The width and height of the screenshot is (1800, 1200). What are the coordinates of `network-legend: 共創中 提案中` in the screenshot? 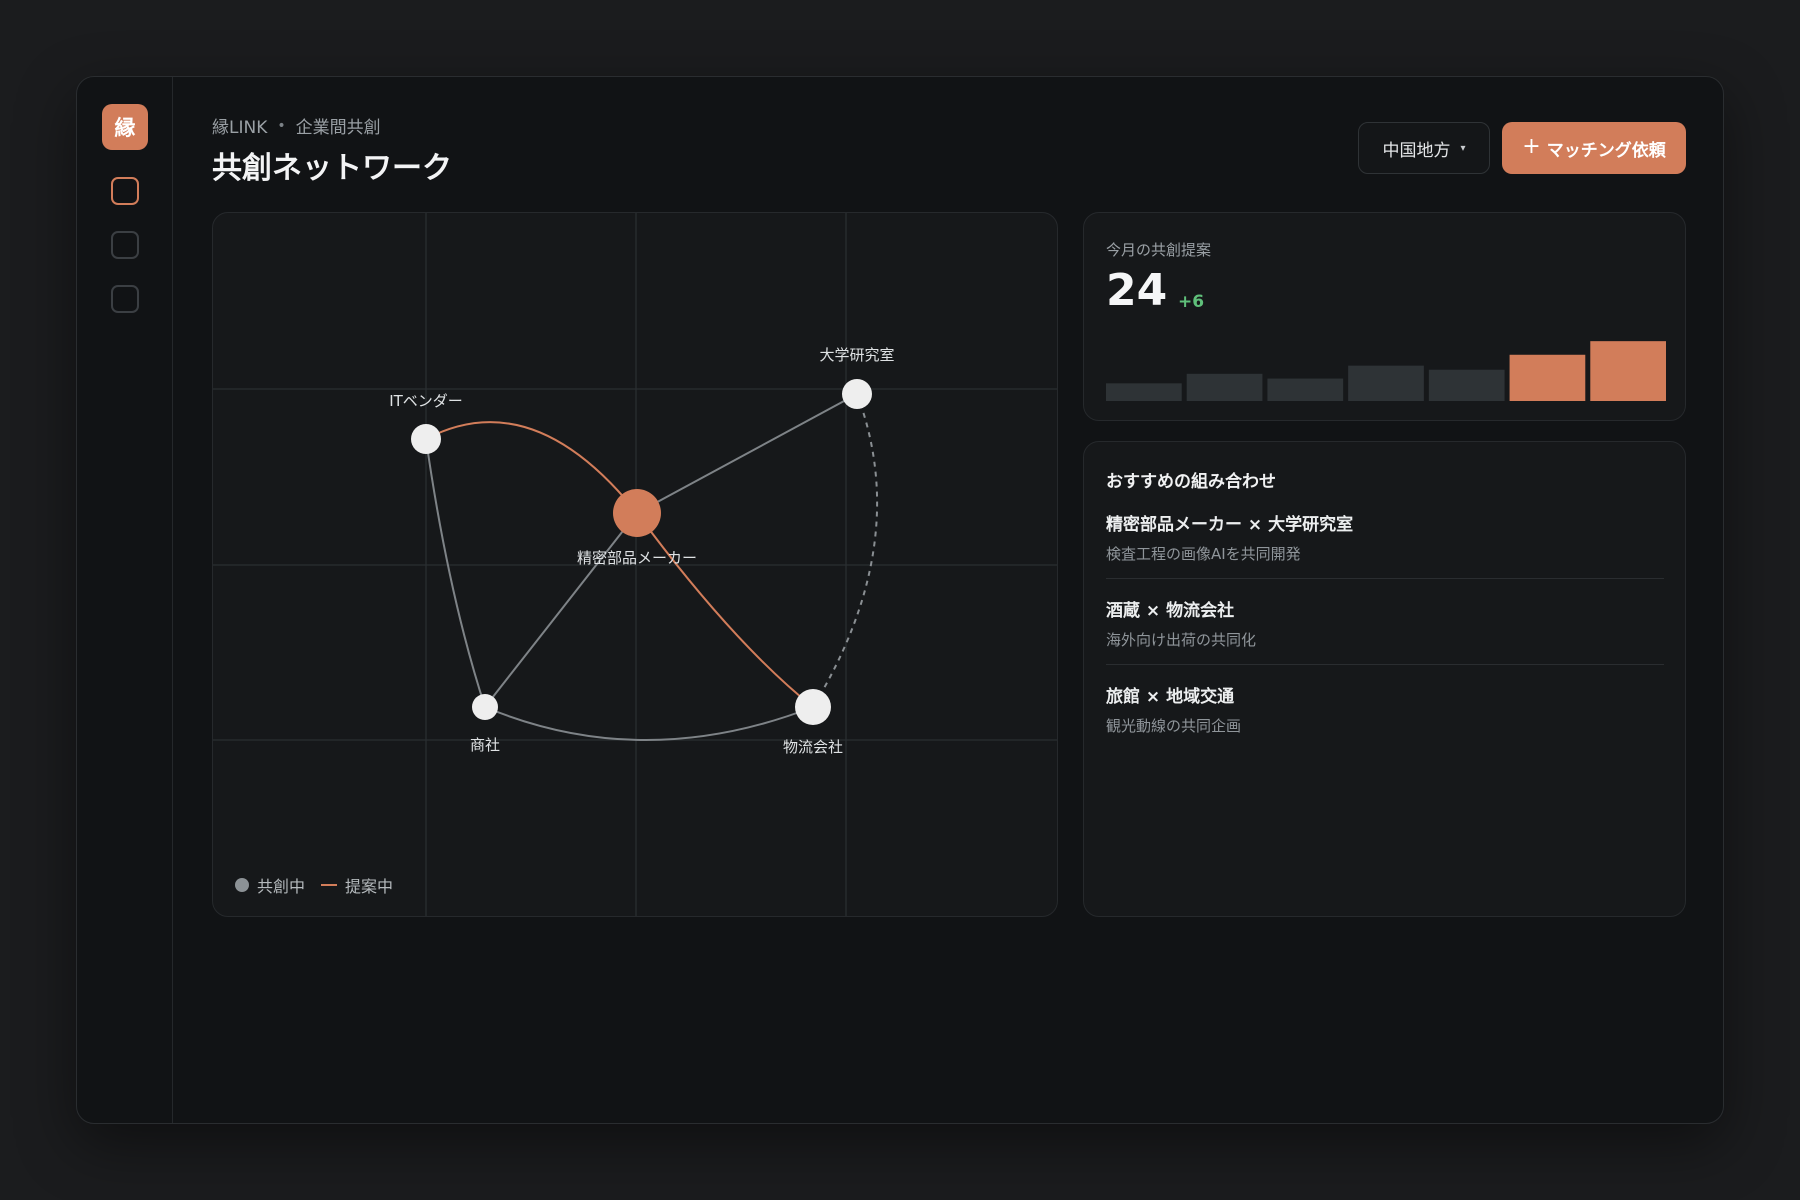 It's located at (314, 885).